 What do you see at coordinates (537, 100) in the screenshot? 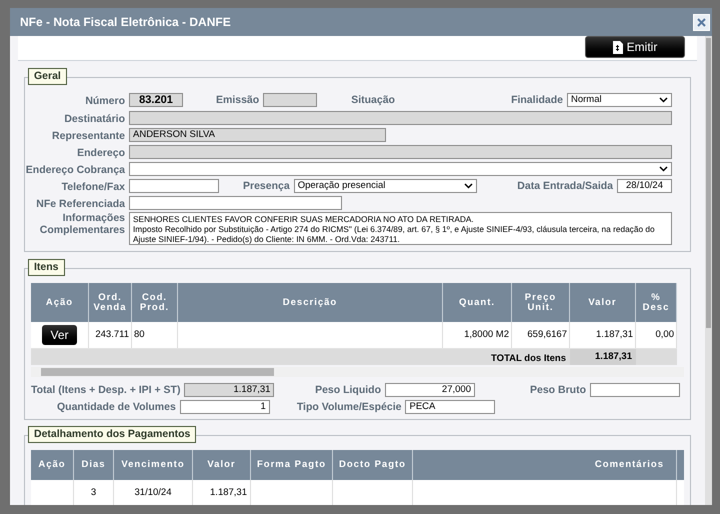
I see `field-label: Finalidade` at bounding box center [537, 100].